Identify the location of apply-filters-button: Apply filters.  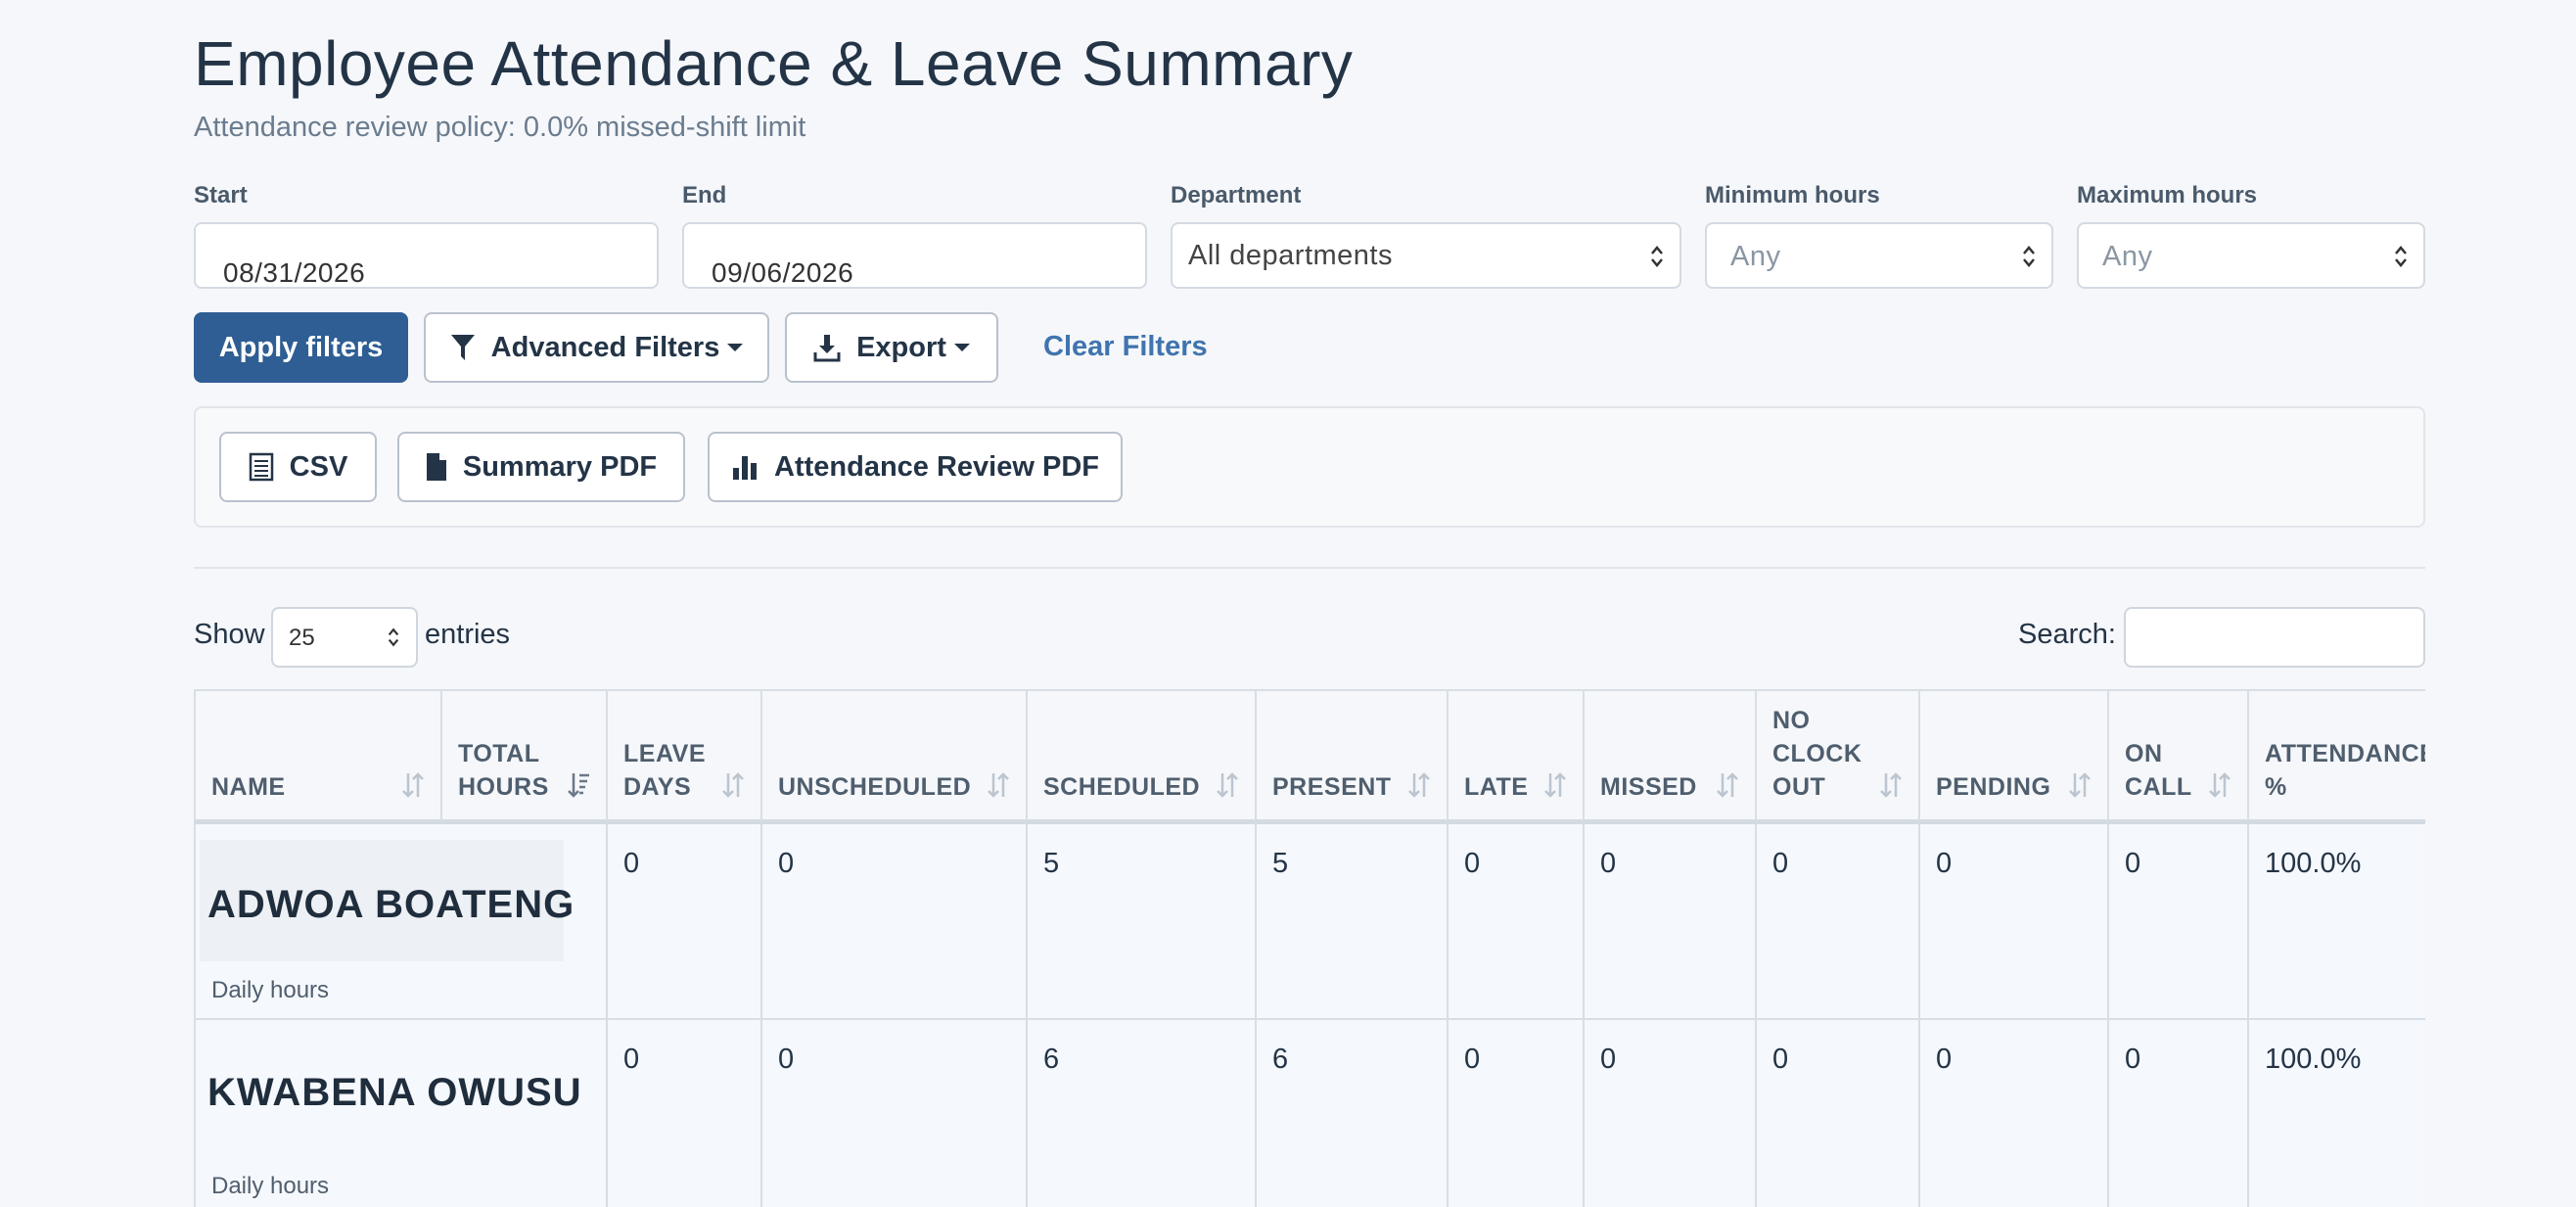
(301, 347).